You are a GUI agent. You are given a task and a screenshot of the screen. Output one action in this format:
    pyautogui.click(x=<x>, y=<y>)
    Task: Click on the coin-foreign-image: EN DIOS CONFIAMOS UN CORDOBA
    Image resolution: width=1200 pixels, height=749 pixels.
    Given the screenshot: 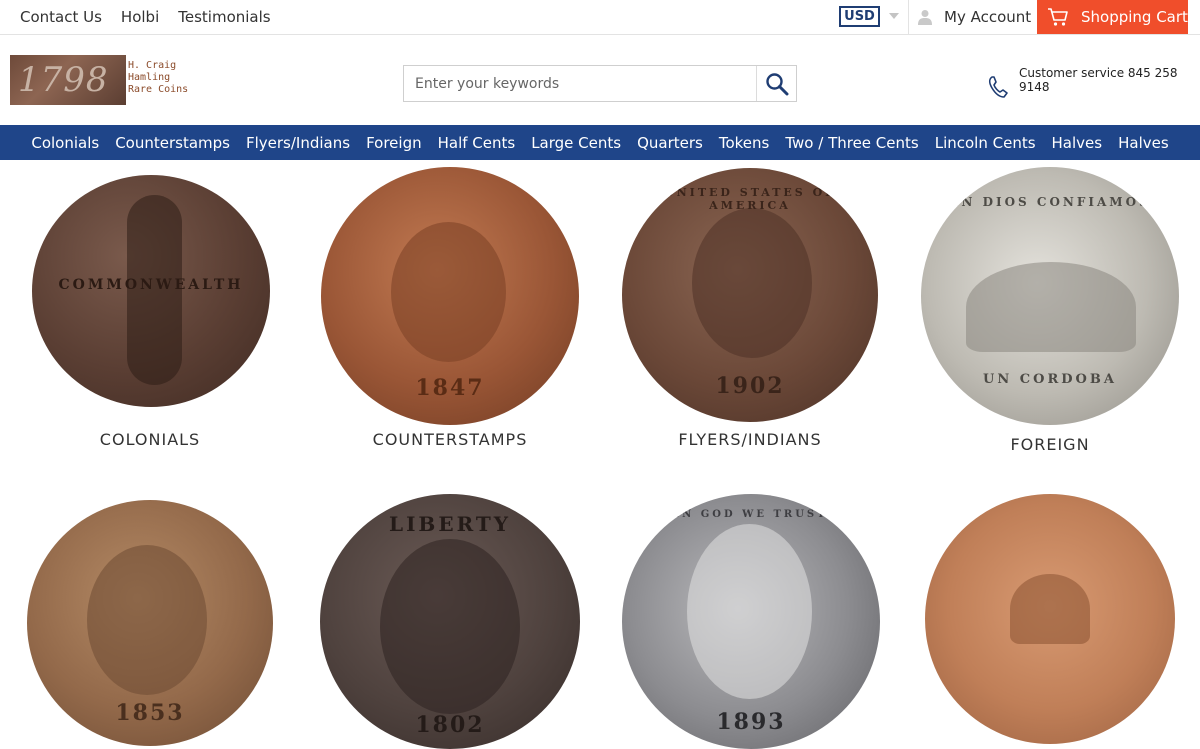 What is the action you would take?
    pyautogui.click(x=1050, y=296)
    